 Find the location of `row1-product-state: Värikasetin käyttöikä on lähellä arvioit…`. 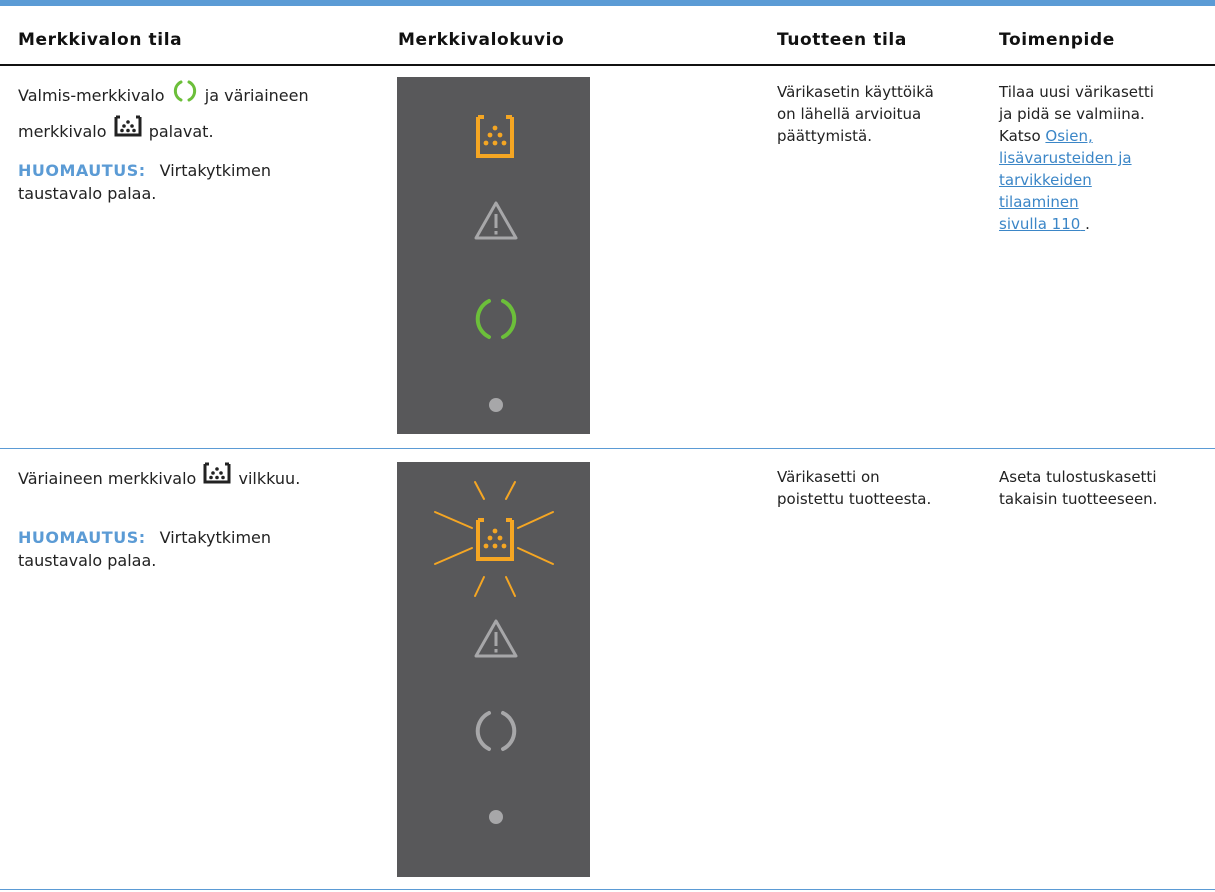

row1-product-state: Värikasetin käyttöikä on lähellä arvioit… is located at coordinates (855, 114).